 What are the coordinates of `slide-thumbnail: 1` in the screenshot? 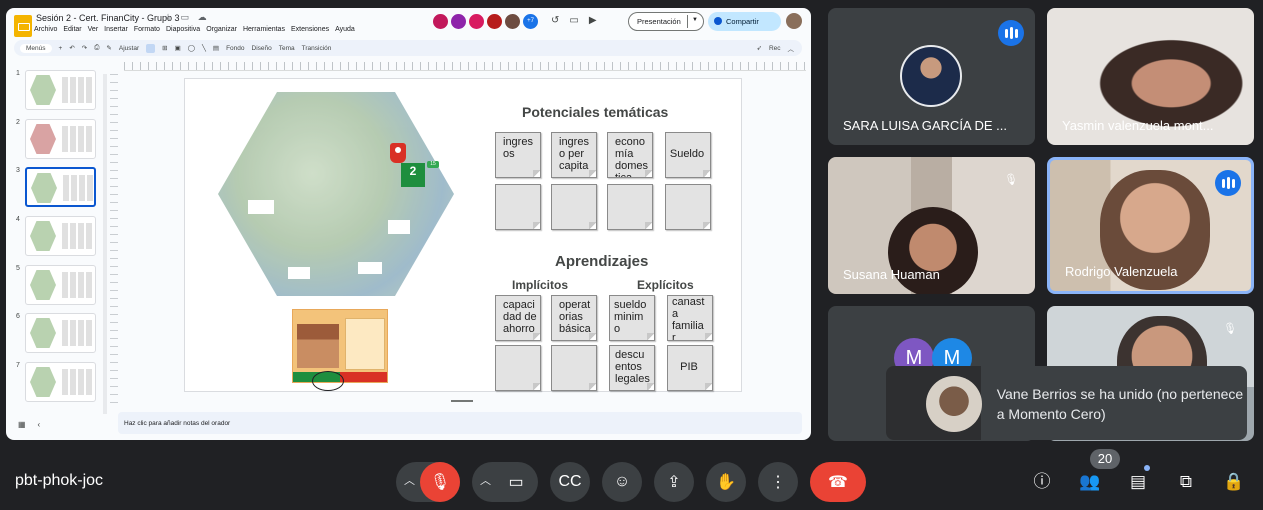 It's located at (61, 91).